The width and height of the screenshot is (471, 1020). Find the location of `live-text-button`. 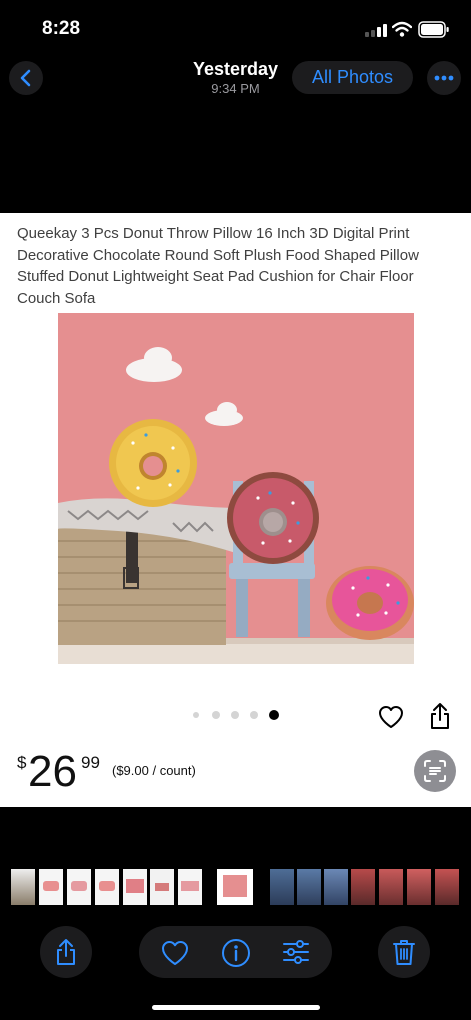

live-text-button is located at coordinates (435, 771).